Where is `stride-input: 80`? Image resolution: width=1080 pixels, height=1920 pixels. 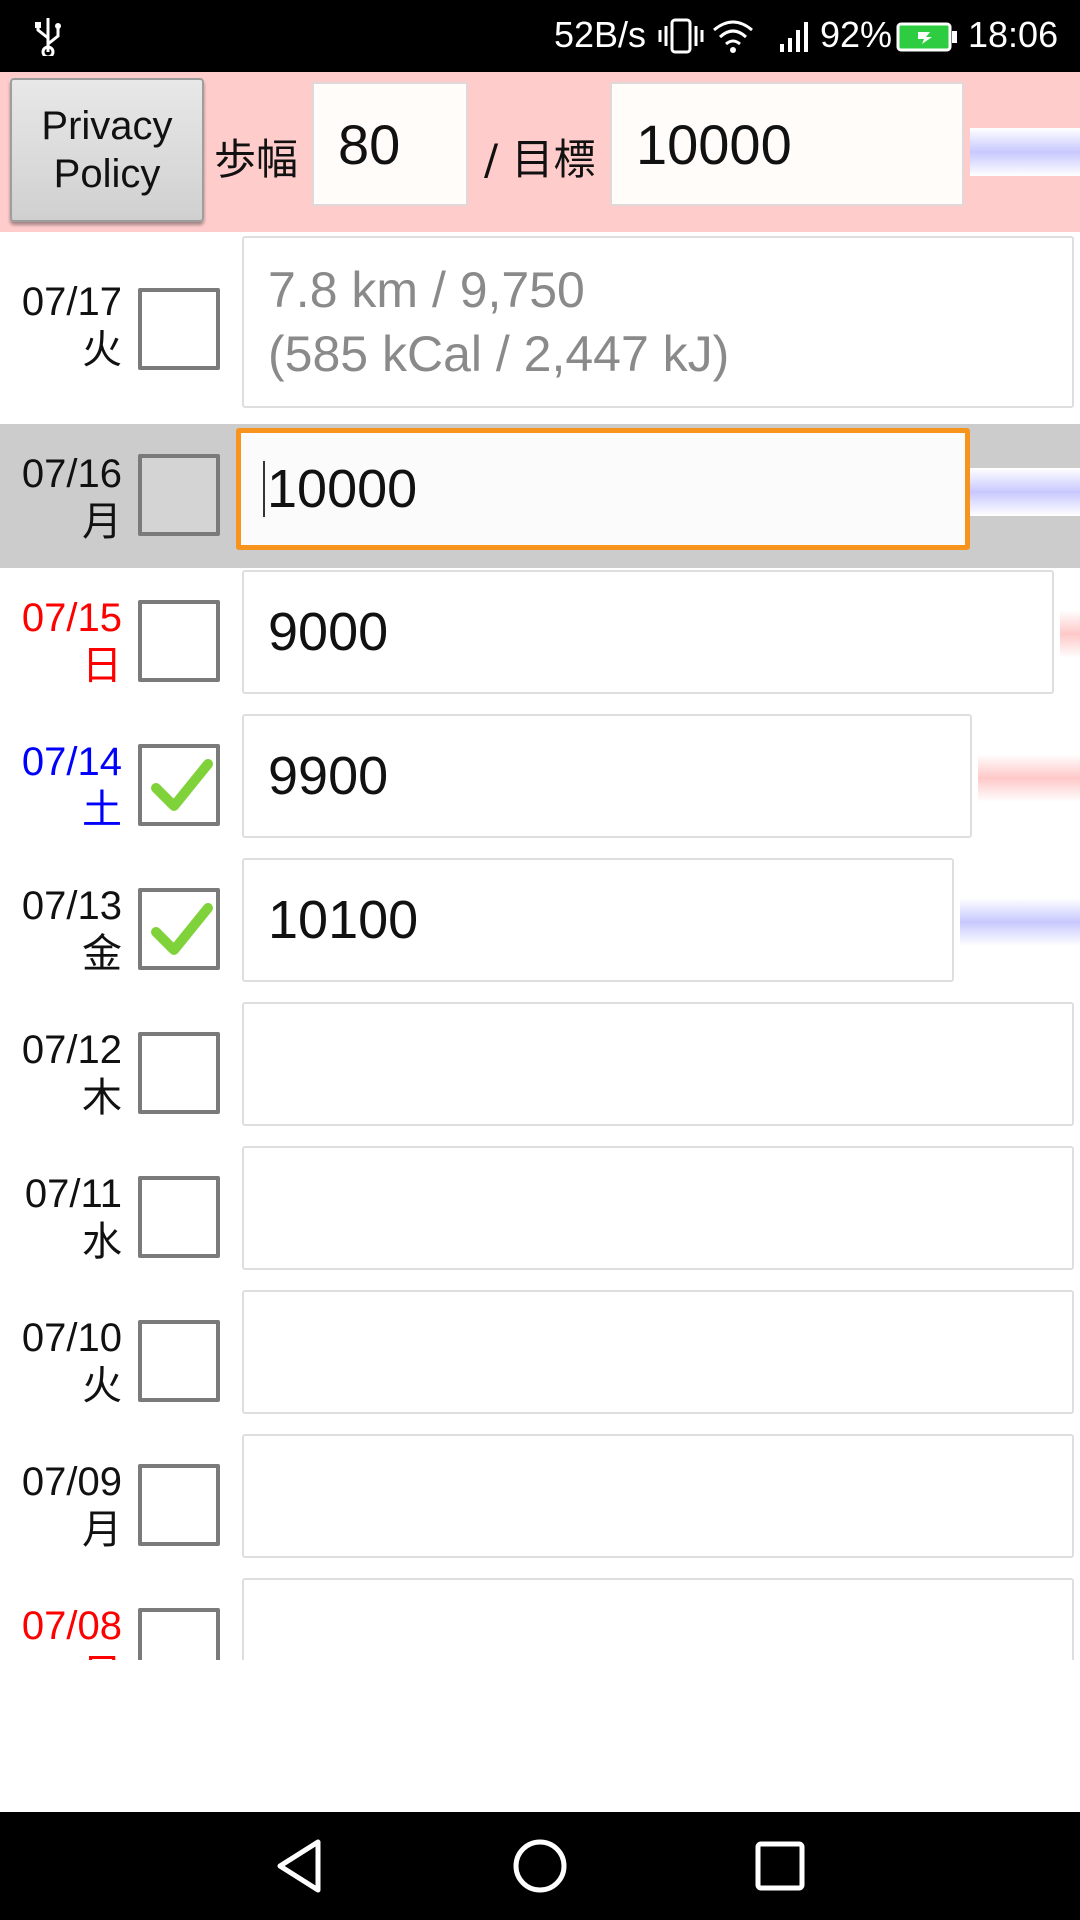
stride-input: 80 is located at coordinates (390, 144).